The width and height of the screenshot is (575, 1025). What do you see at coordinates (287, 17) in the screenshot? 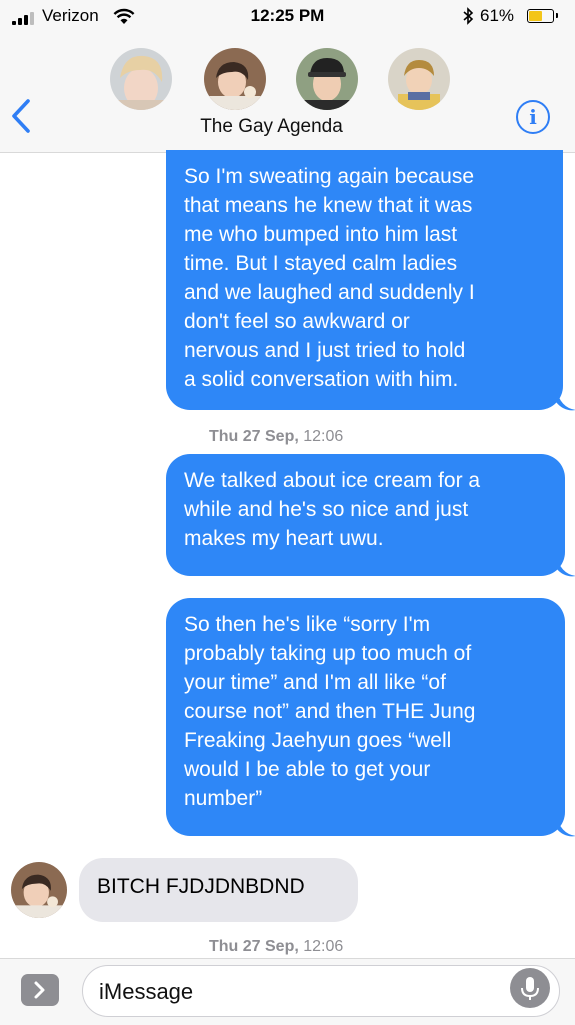
I see `status-bar: Verizon 12:25 PM 61%` at bounding box center [287, 17].